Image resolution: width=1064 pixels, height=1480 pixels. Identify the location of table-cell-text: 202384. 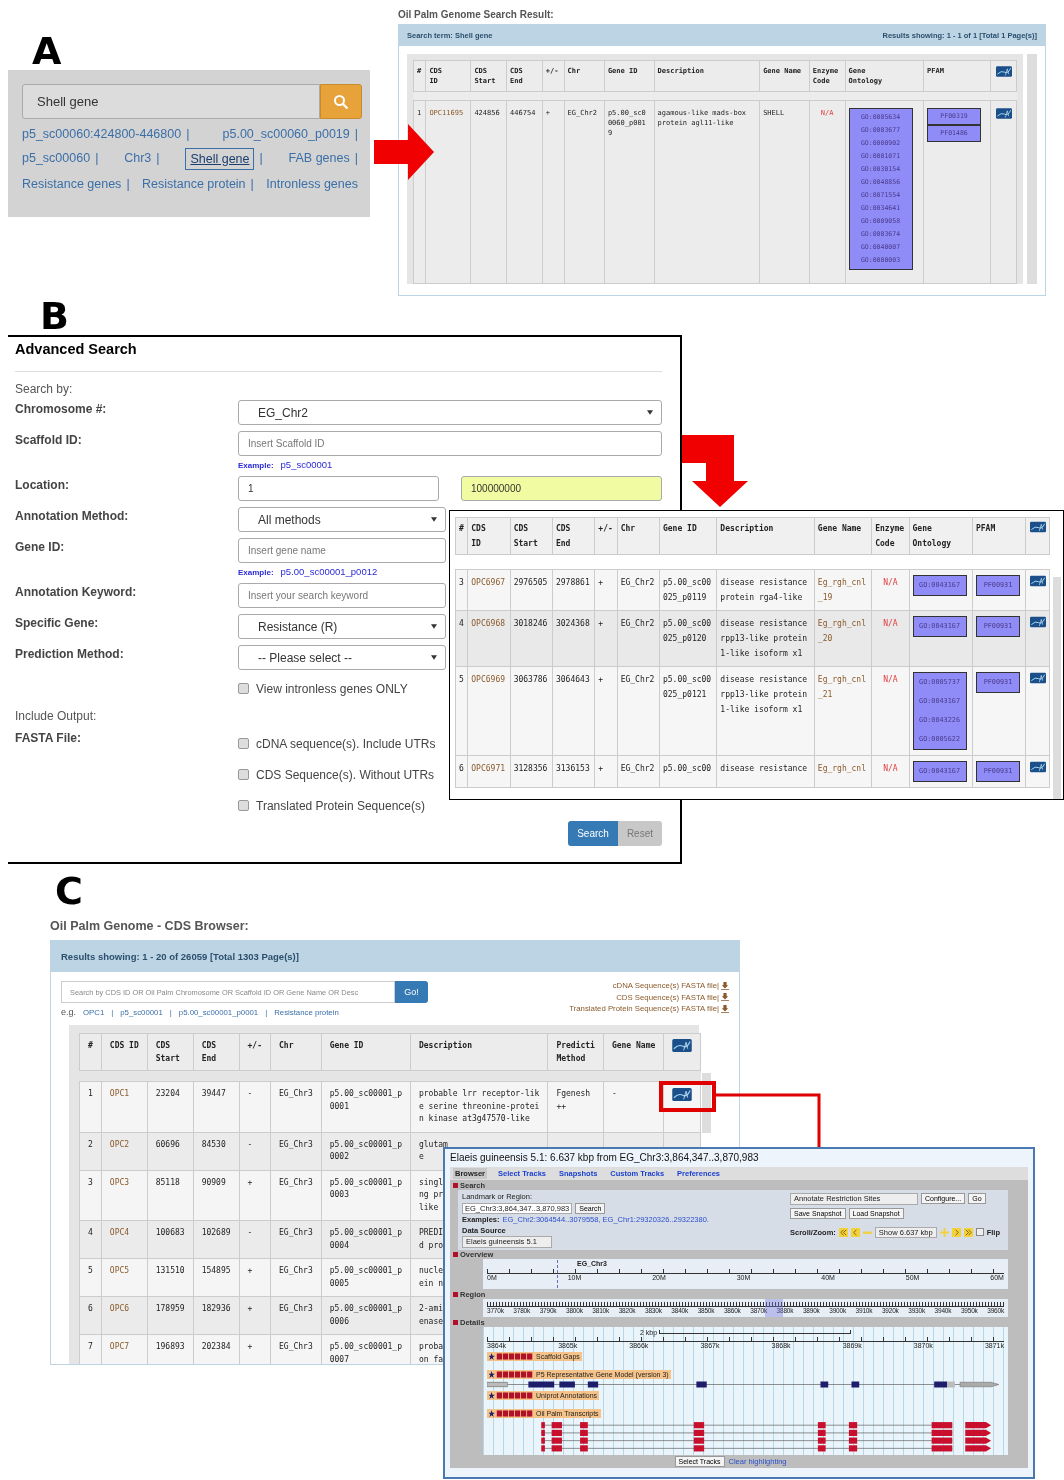
(216, 1347).